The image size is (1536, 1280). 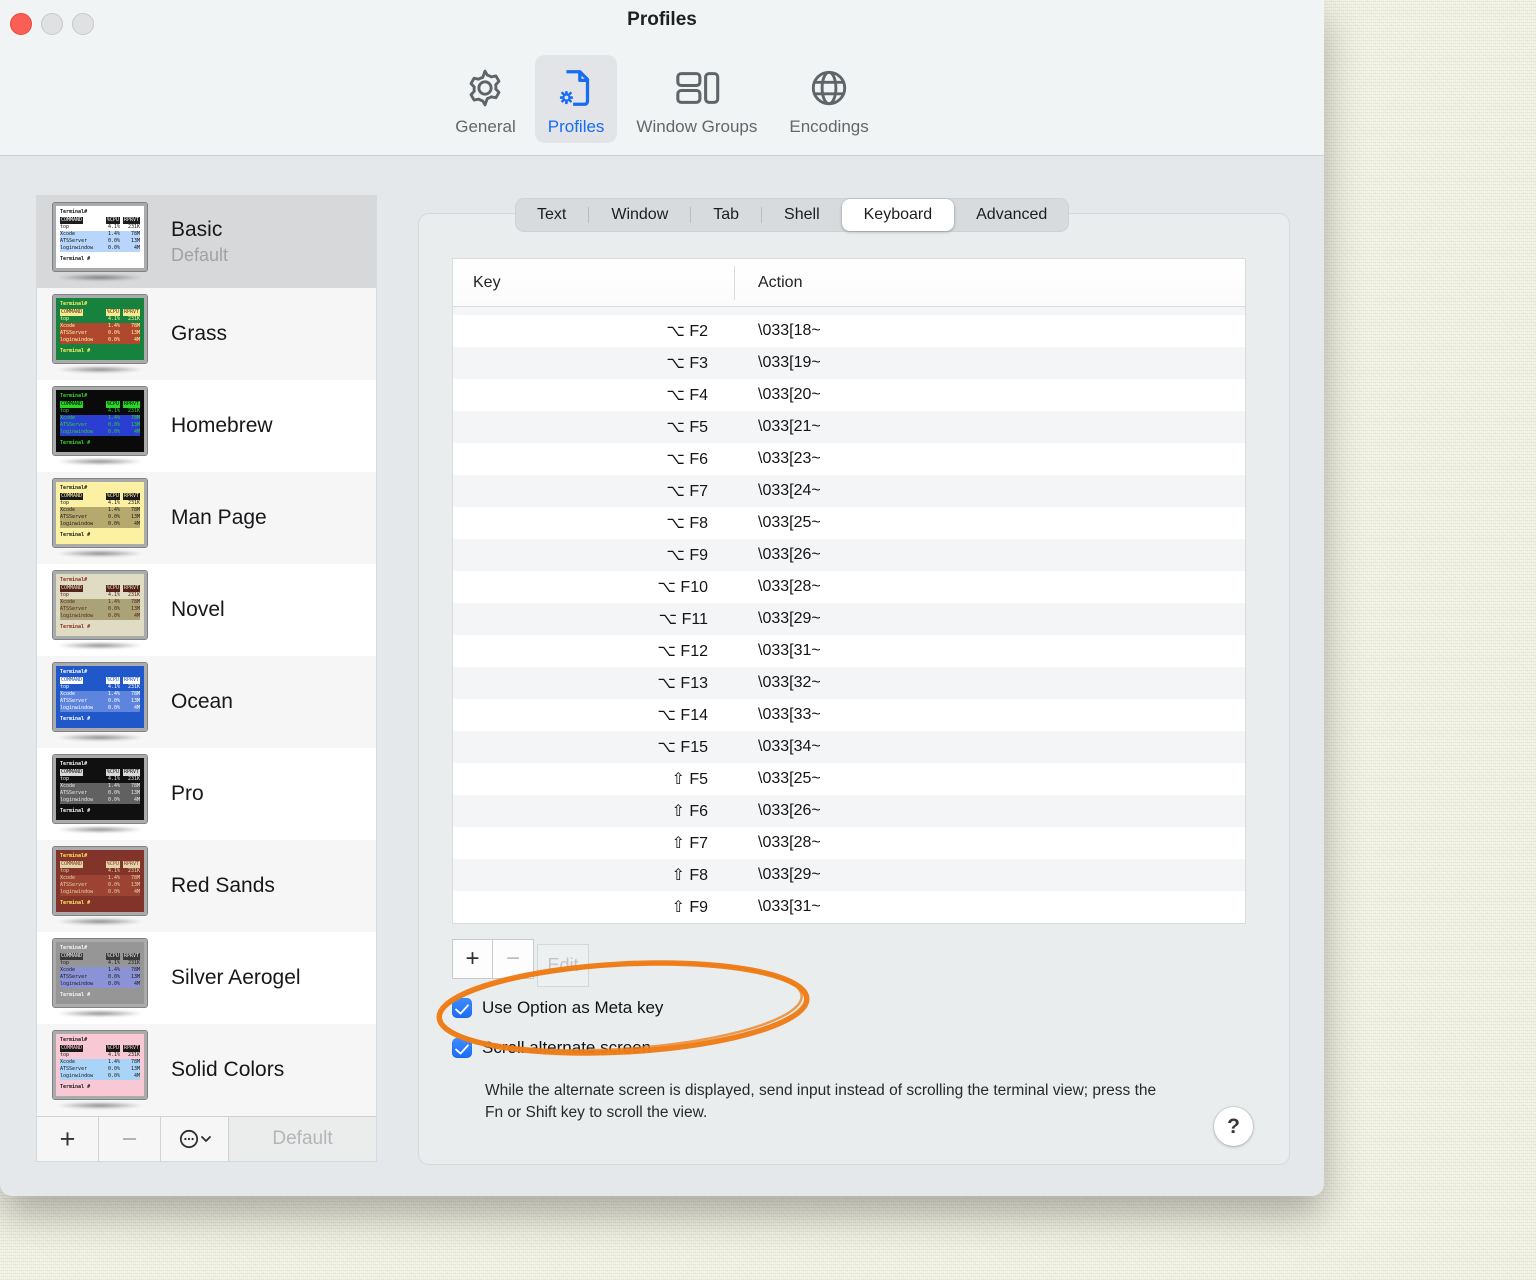 I want to click on key-cell: ⌥ F12, so click(x=682, y=651).